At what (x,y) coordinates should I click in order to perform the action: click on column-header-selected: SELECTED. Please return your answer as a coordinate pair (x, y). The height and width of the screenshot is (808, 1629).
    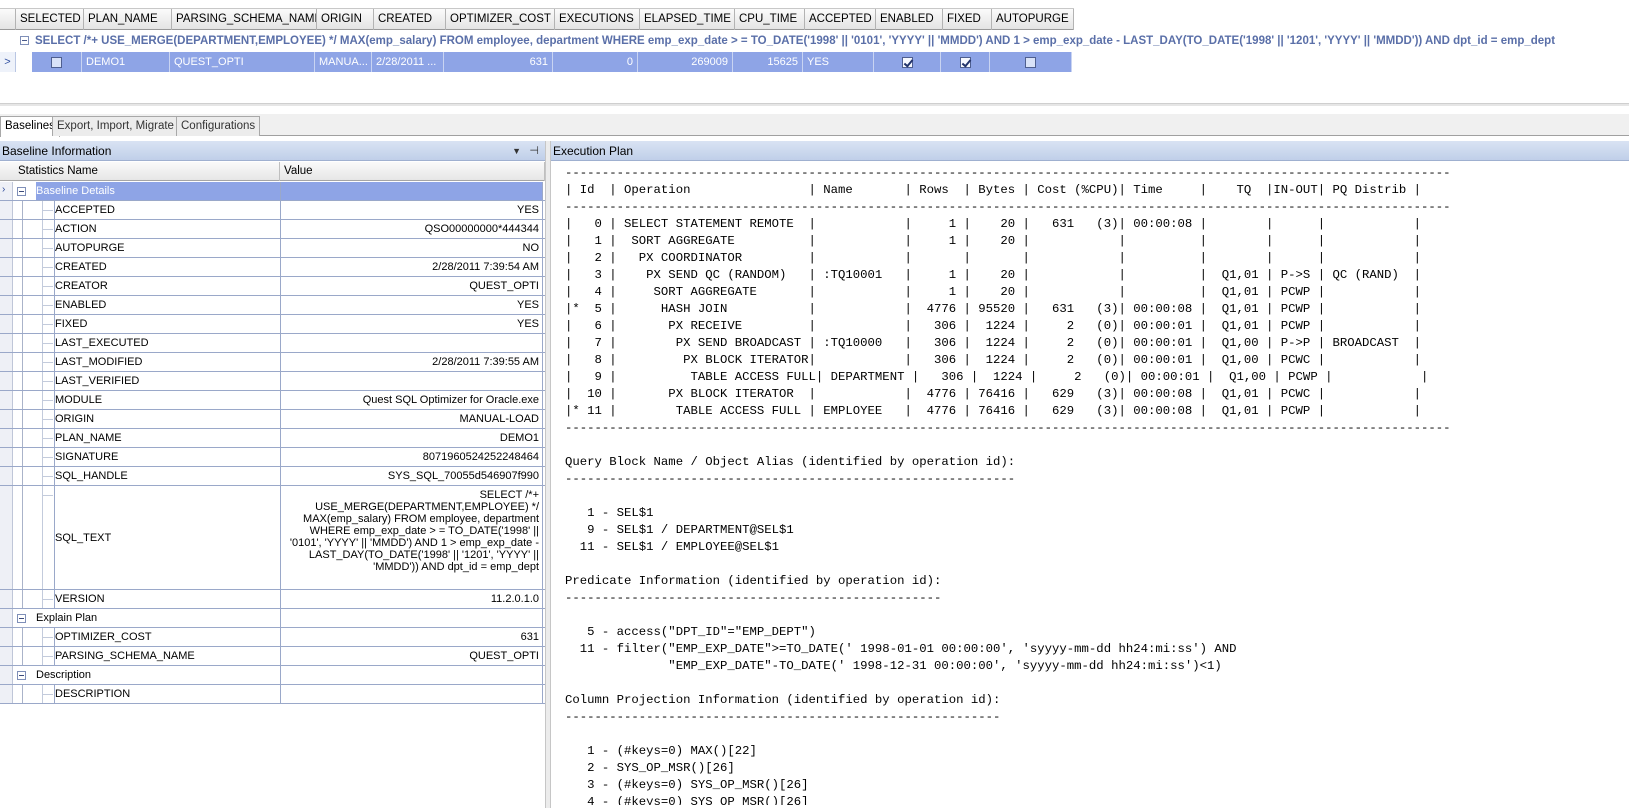
    Looking at the image, I should click on (50, 19).